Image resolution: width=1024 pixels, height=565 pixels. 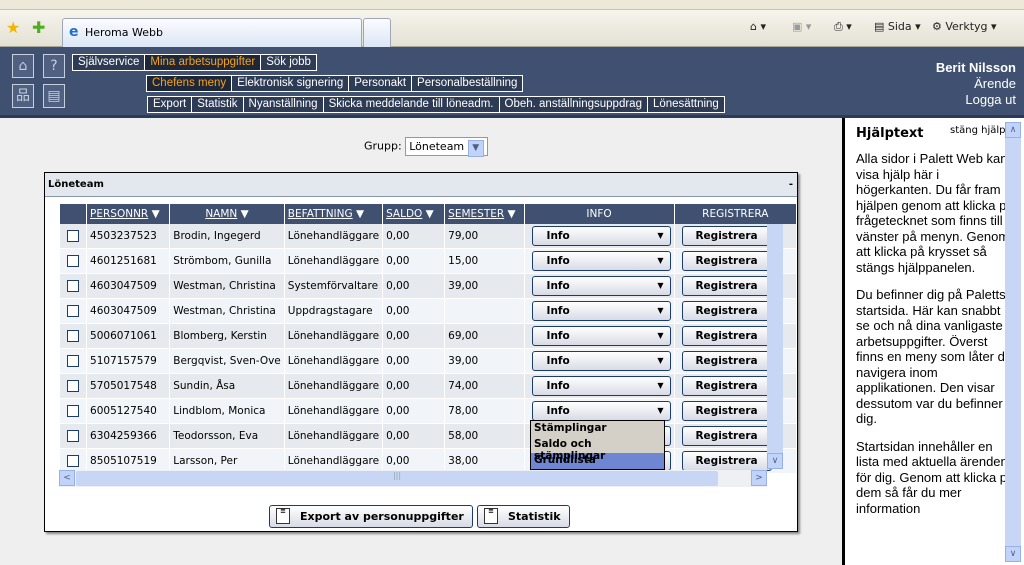 I want to click on help-scrollbar: ∧ ∨, so click(x=1013, y=342).